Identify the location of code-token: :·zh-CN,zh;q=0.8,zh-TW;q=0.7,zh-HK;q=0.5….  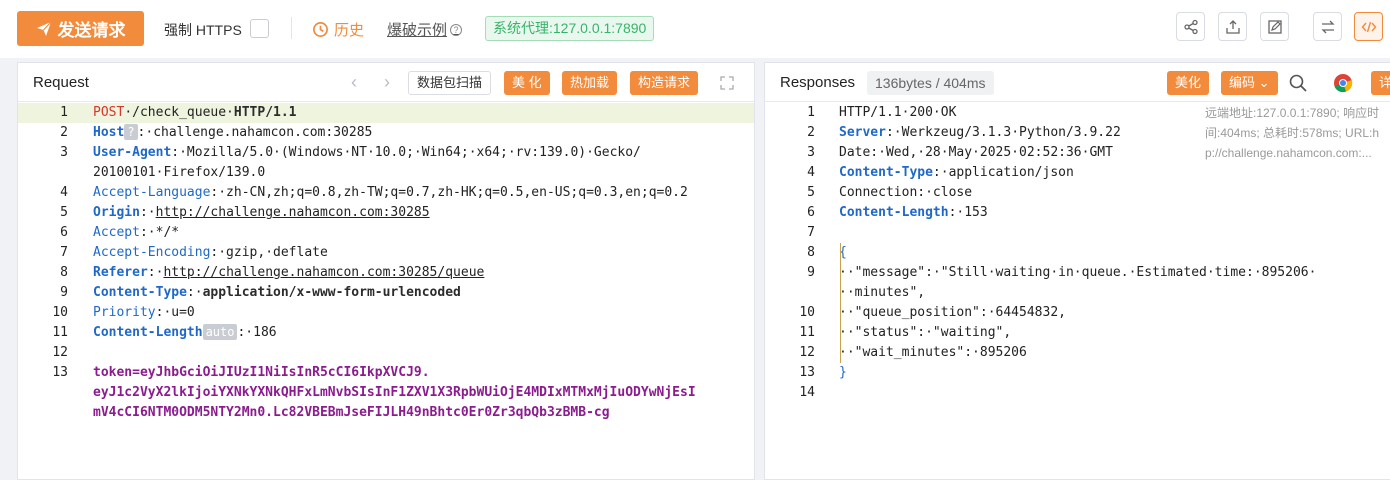
(449, 192).